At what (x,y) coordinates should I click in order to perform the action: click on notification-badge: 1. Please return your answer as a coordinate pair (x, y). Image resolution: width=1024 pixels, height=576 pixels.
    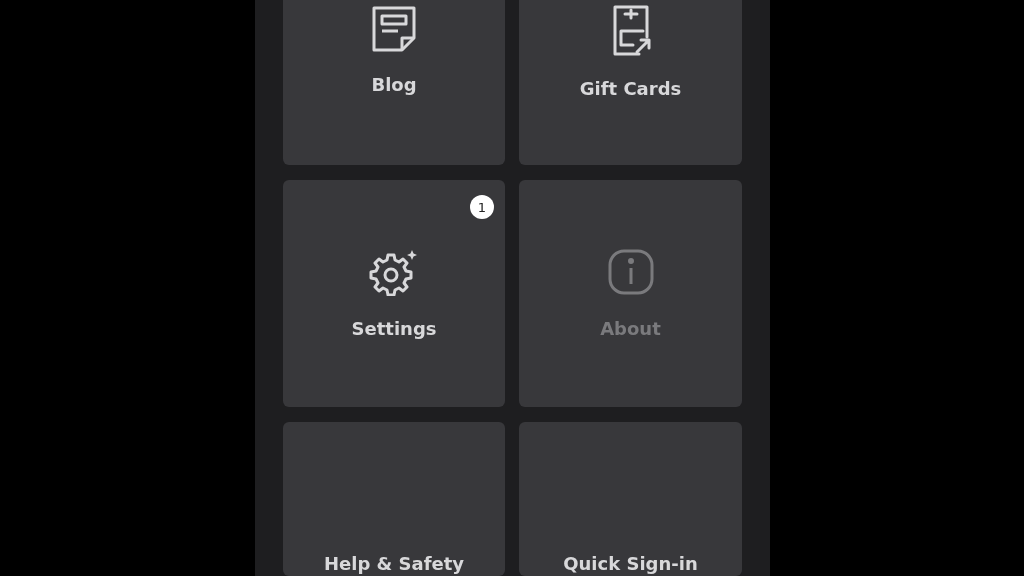
    Looking at the image, I should click on (482, 207).